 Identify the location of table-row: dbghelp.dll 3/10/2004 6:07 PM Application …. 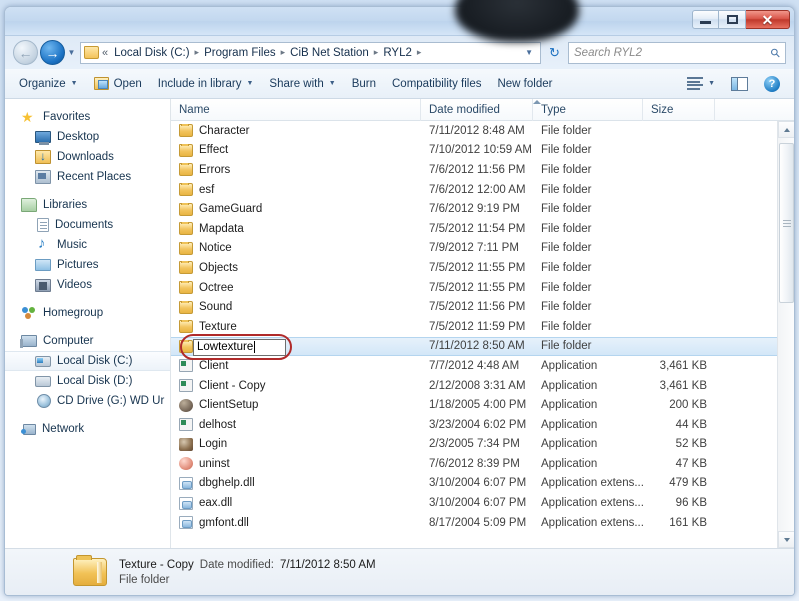
(474, 484).